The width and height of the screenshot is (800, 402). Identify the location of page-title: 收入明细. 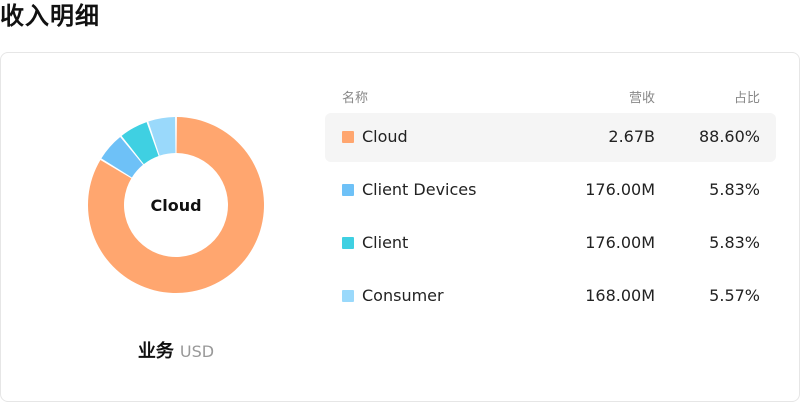
(50, 16).